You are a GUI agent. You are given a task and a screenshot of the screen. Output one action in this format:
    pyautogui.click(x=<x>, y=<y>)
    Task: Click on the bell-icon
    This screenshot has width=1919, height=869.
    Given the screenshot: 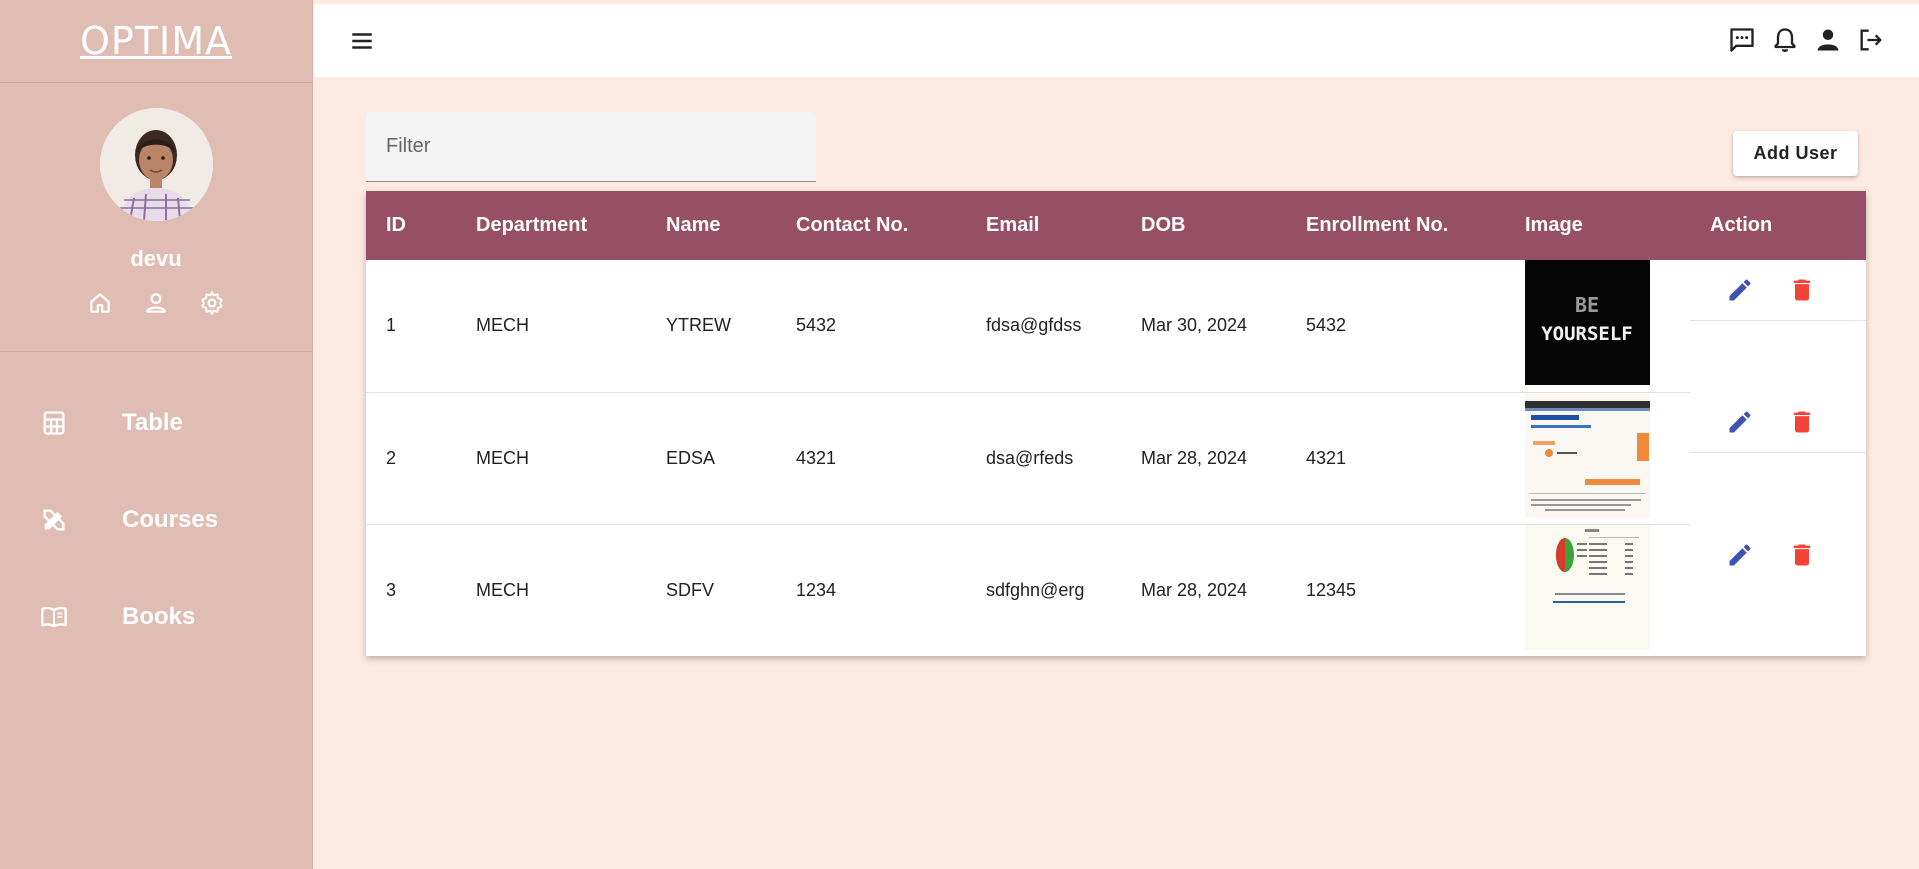 What is the action you would take?
    pyautogui.click(x=1785, y=40)
    